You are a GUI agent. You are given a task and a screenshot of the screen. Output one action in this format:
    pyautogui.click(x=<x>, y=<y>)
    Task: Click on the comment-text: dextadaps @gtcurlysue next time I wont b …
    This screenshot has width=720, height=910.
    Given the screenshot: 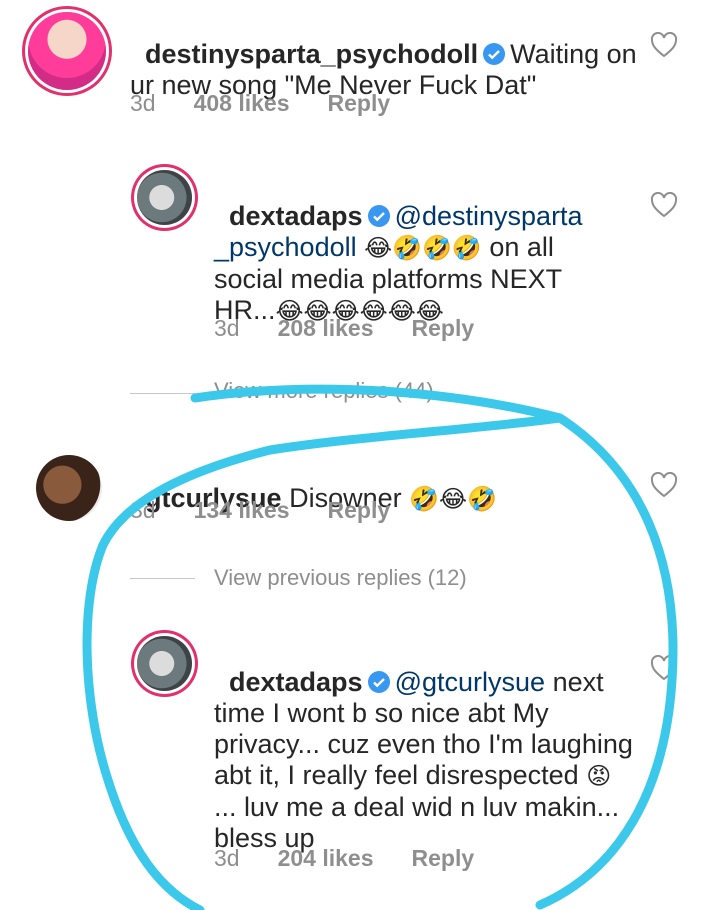 What is the action you would take?
    pyautogui.click(x=424, y=745)
    